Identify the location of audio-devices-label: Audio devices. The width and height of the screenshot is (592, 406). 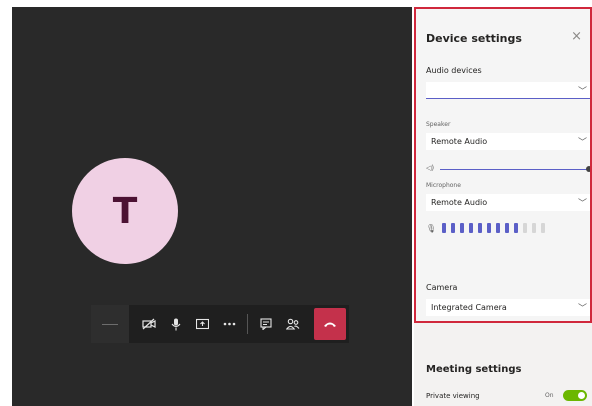
(454, 70).